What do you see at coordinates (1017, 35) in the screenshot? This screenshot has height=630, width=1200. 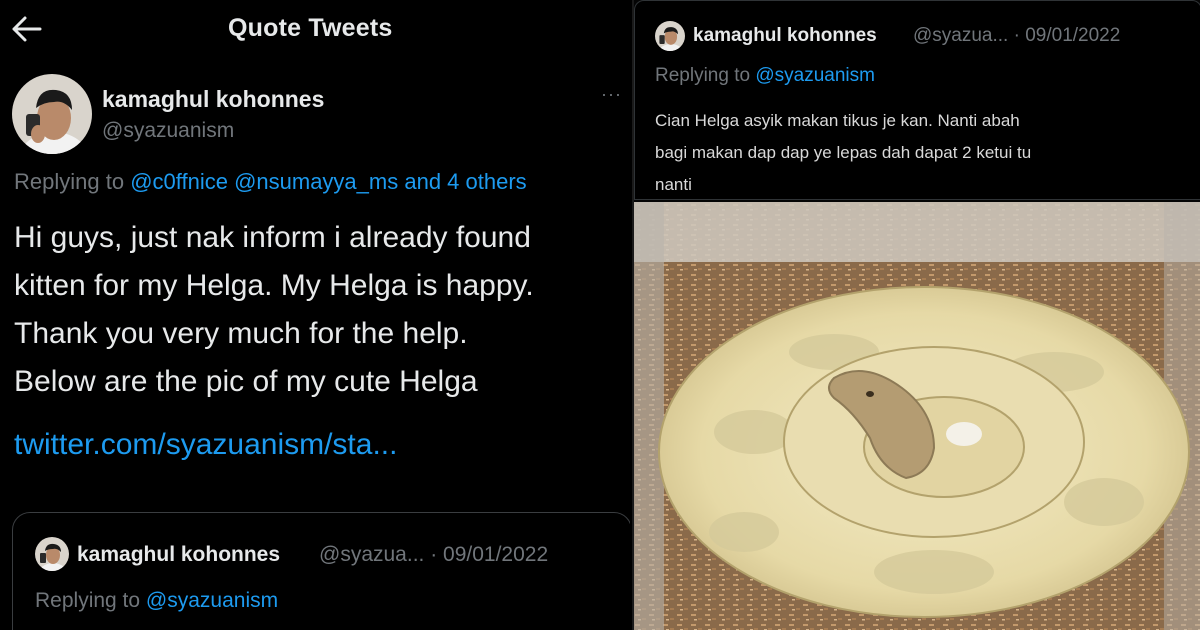 I see `tweet-meta: @syazua... · 09/01/2022` at bounding box center [1017, 35].